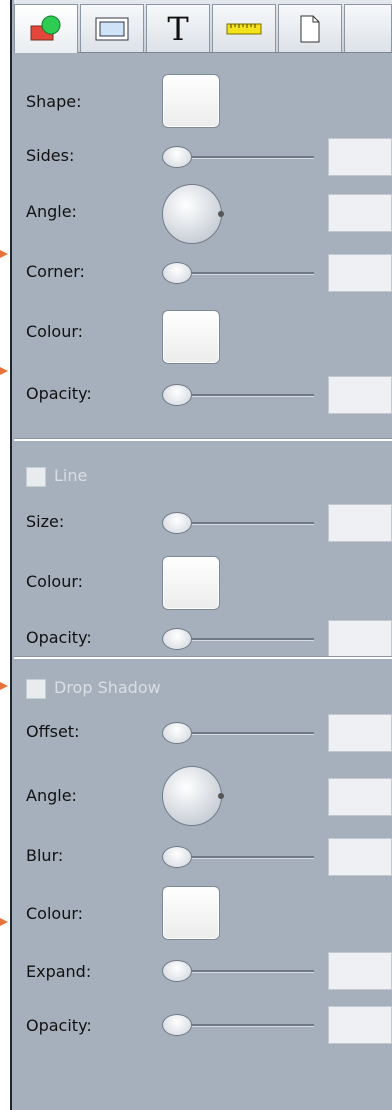 The width and height of the screenshot is (392, 1110). Describe the element at coordinates (360, 395) in the screenshot. I see `shape-opacity-value` at that location.